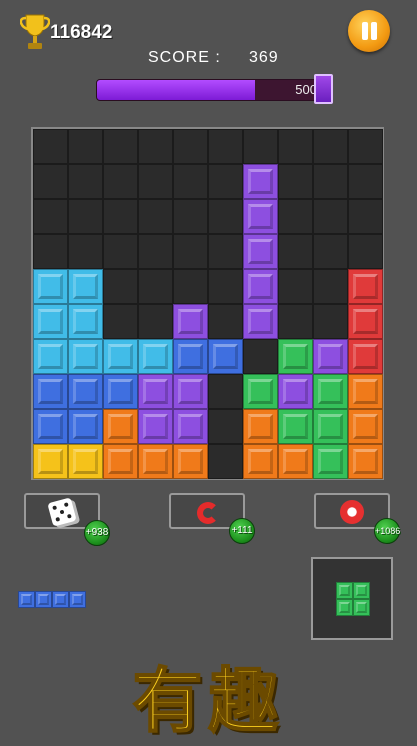 This screenshot has height=746, width=417. What do you see at coordinates (184, 57) in the screenshot?
I see `score-label: SCORE :` at bounding box center [184, 57].